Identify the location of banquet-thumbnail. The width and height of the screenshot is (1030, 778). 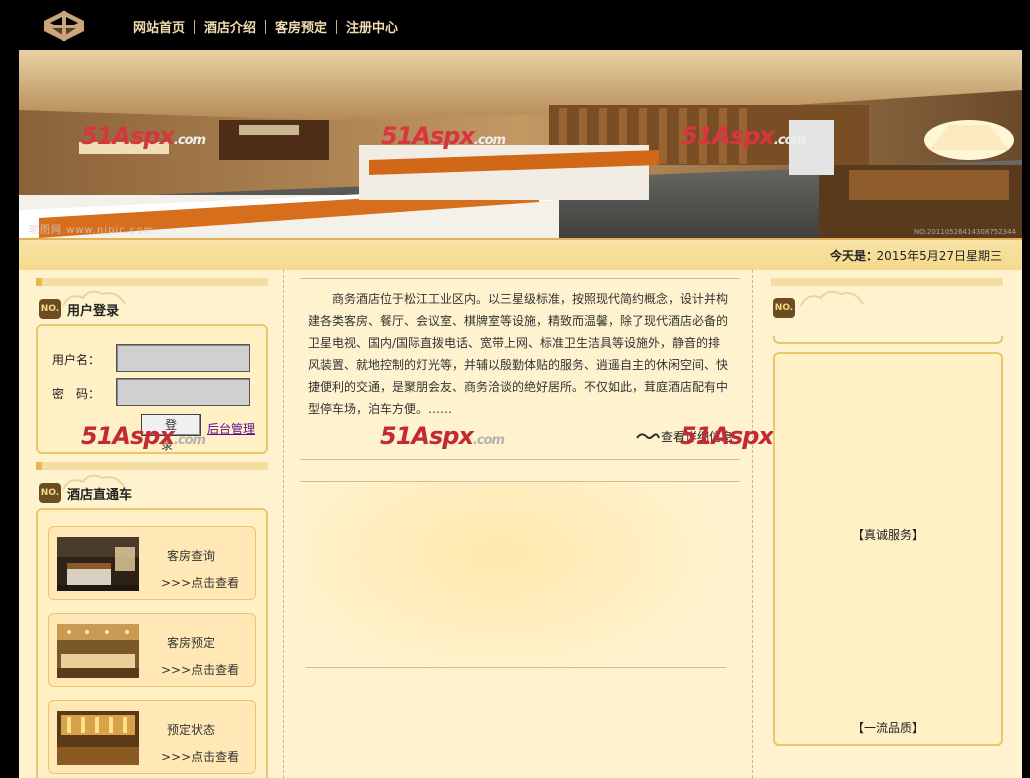
(98, 651).